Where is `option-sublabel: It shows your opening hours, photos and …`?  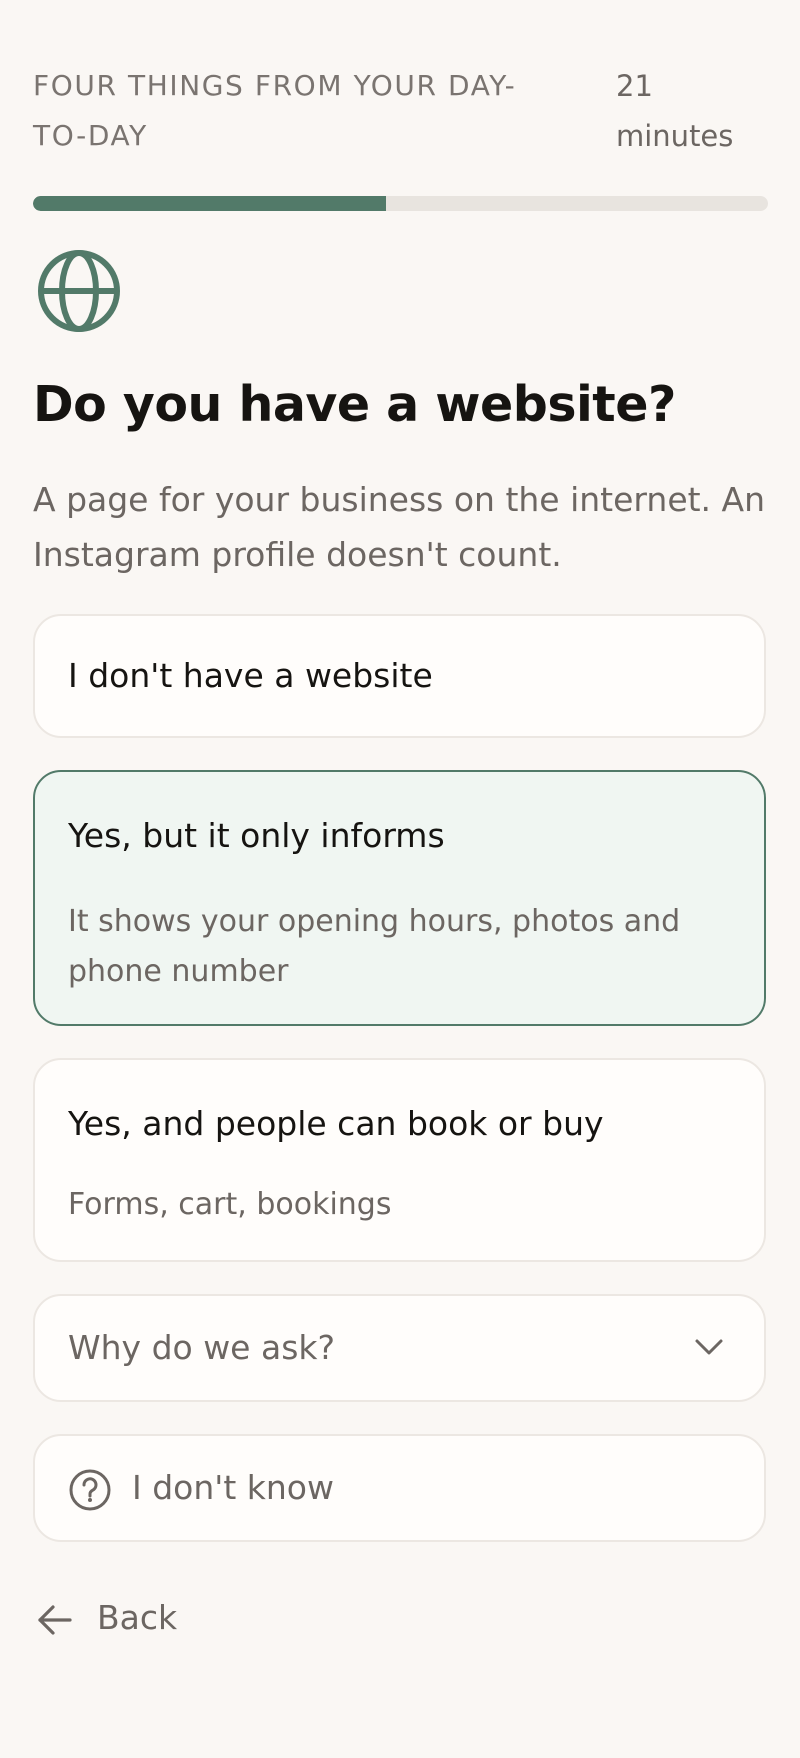 option-sublabel: It shows your opening hours, photos and … is located at coordinates (374, 946).